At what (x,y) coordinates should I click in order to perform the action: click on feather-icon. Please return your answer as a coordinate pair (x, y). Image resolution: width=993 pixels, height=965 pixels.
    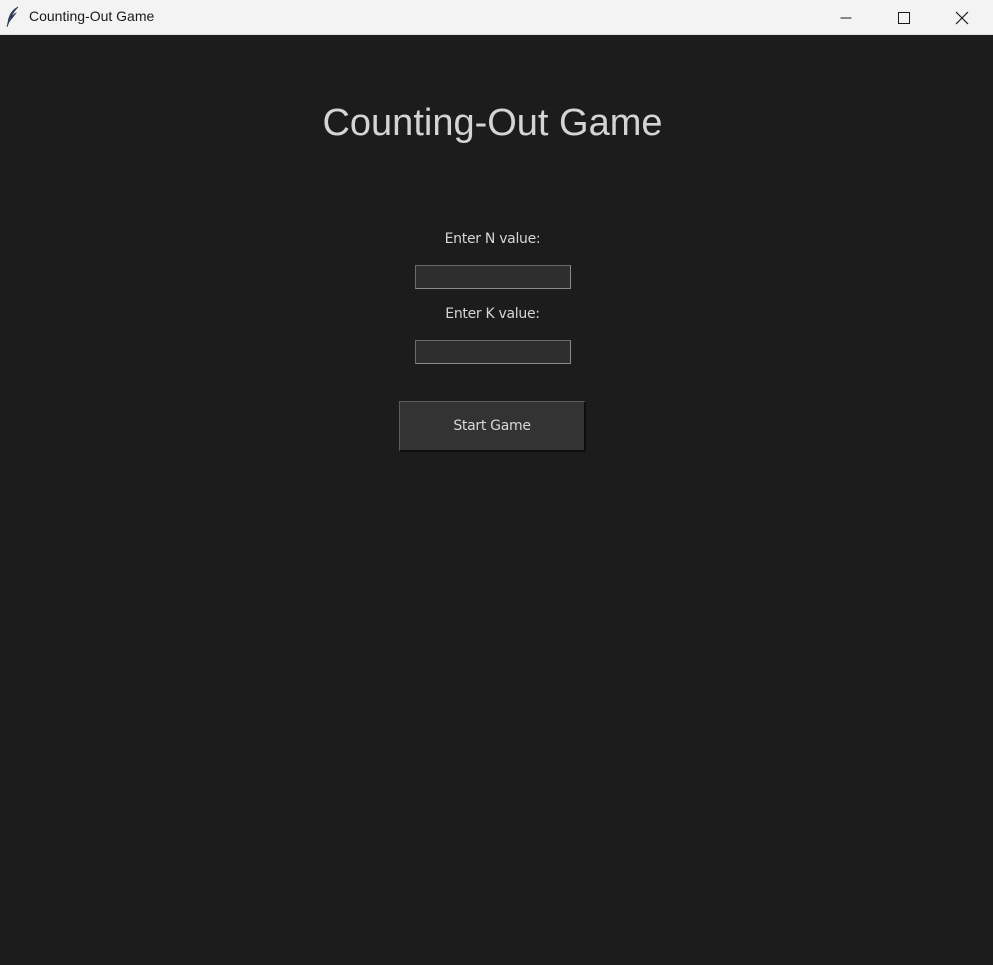
    Looking at the image, I should click on (12, 17).